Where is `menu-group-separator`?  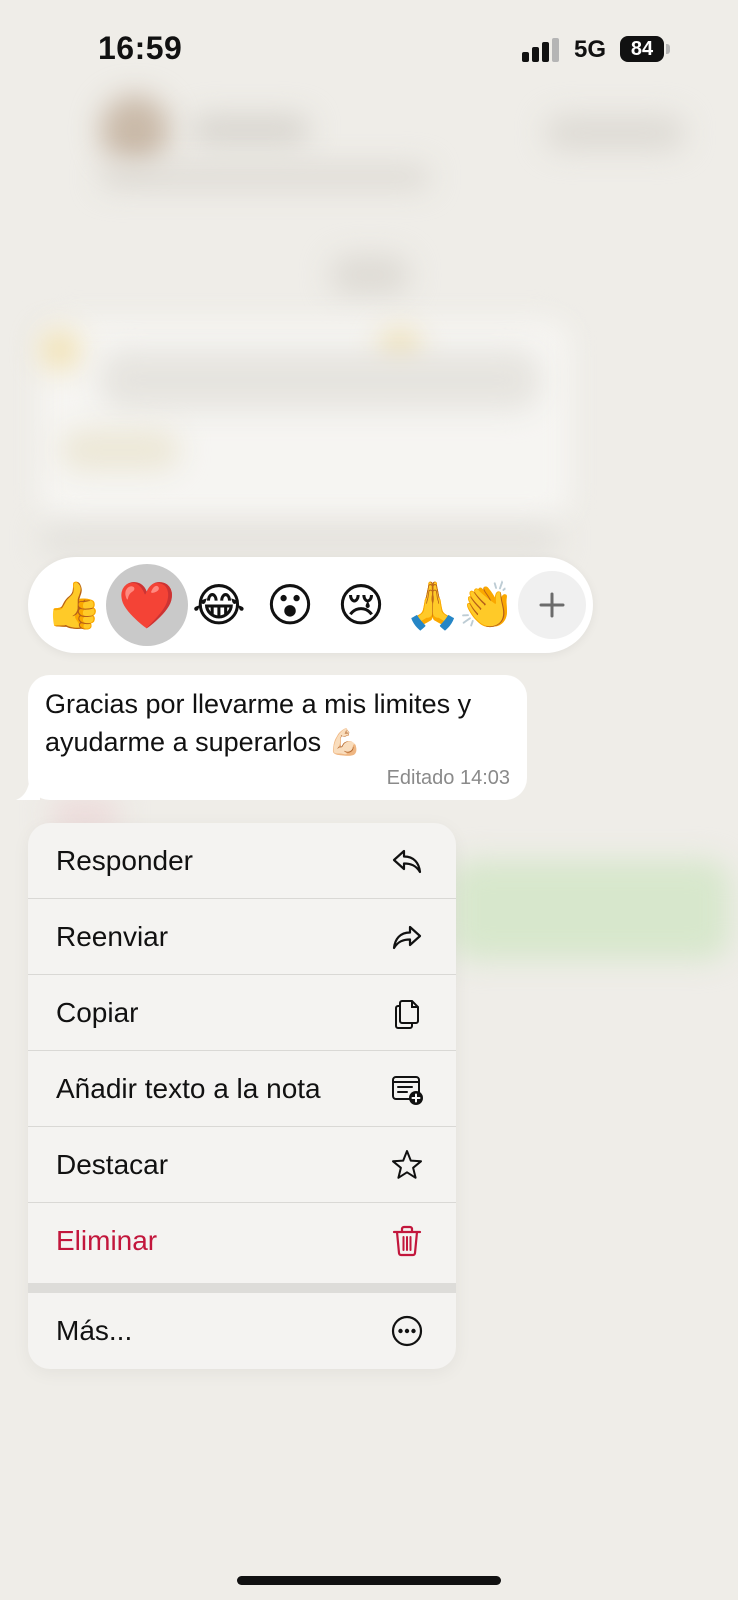 menu-group-separator is located at coordinates (242, 1288).